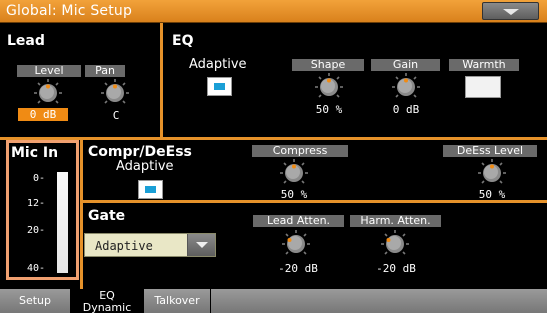  I want to click on compress-knob, so click(294, 173).